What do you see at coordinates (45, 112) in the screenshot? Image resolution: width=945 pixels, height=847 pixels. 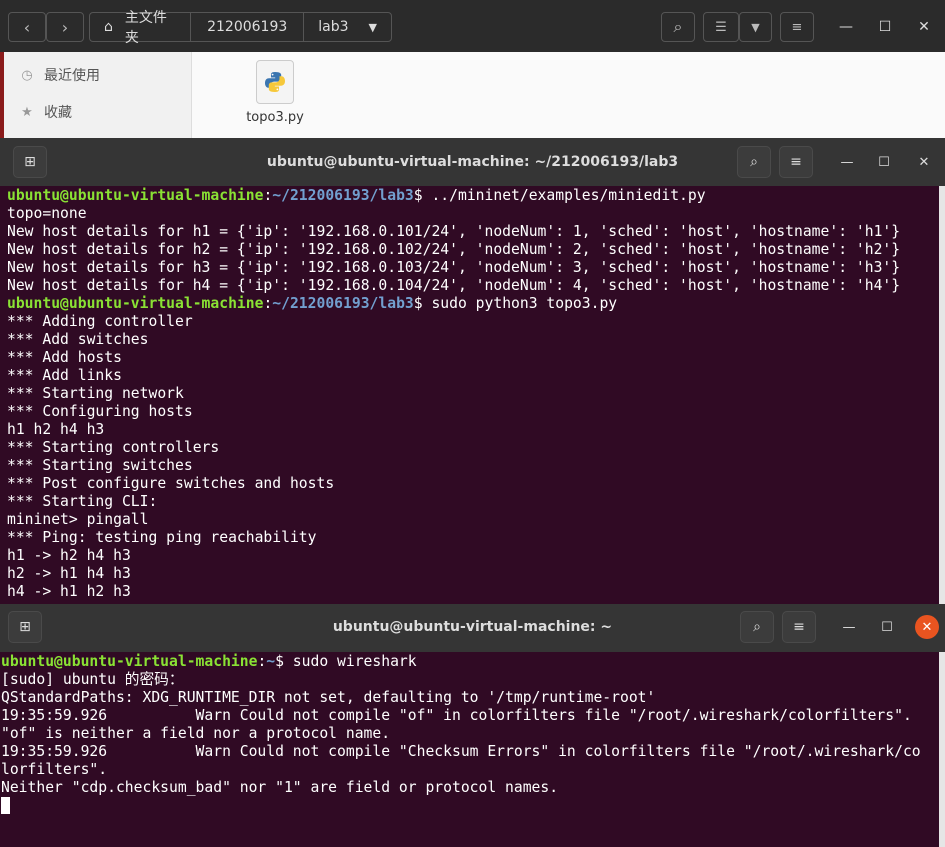 I see `sidebar-item-starred: ★ 收藏` at bounding box center [45, 112].